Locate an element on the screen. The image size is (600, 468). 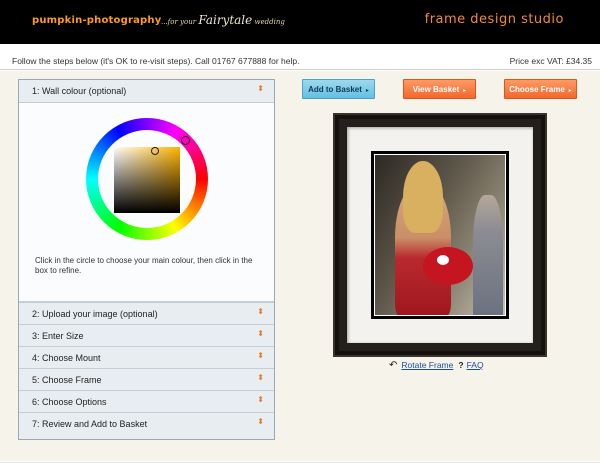
step-choose-mount: 4: Choose Mount ⬍ is located at coordinates (146, 357).